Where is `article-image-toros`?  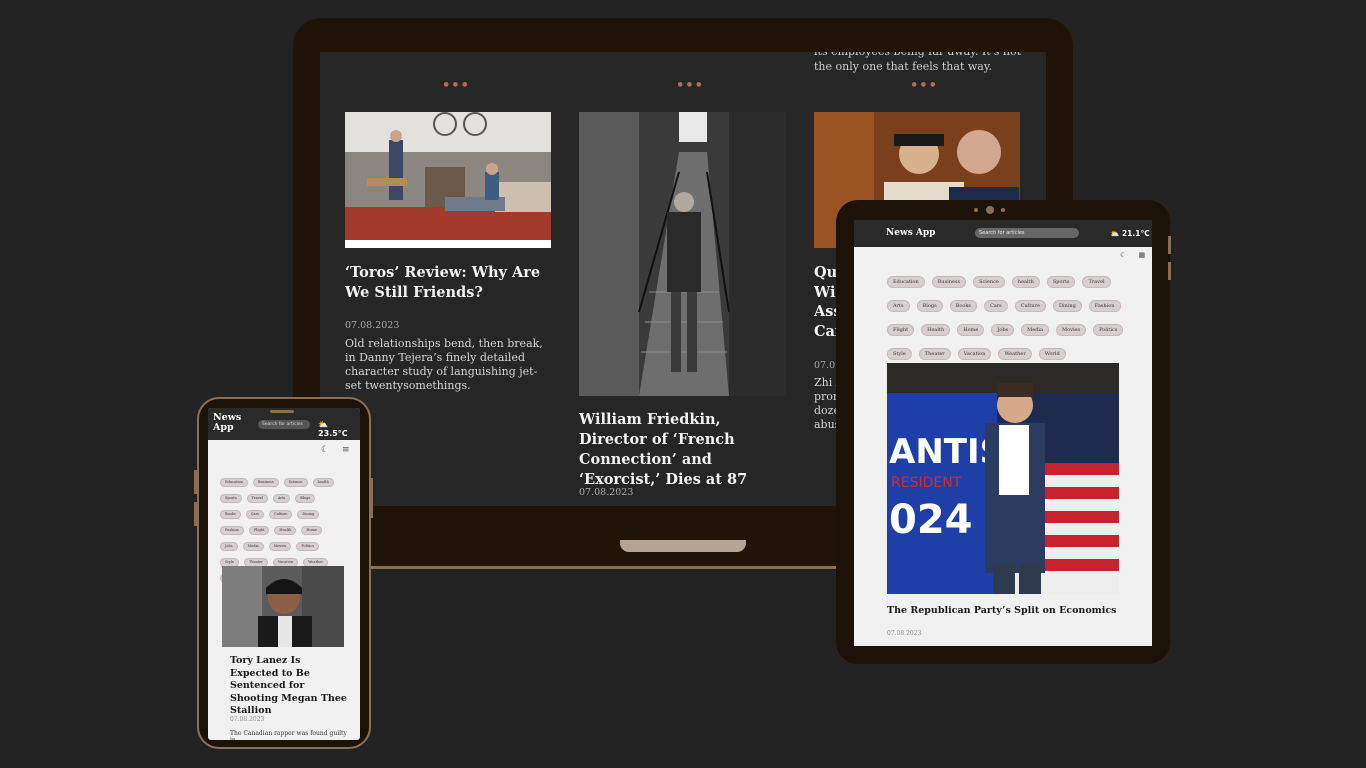
article-image-toros is located at coordinates (448, 180).